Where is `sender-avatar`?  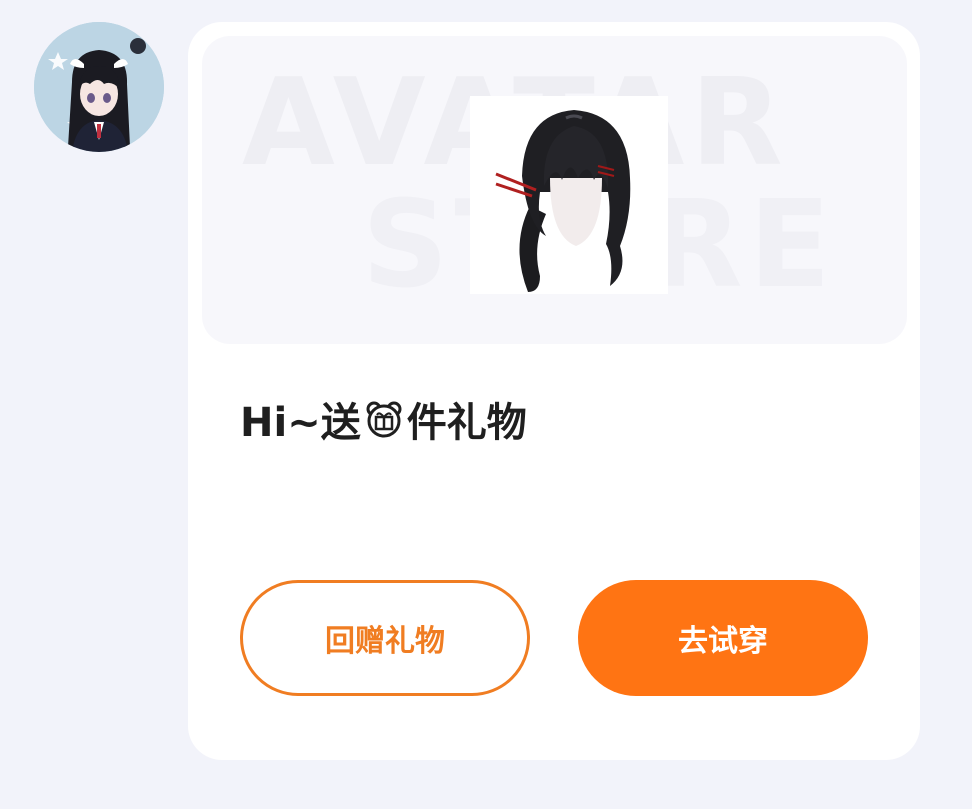
sender-avatar is located at coordinates (99, 87).